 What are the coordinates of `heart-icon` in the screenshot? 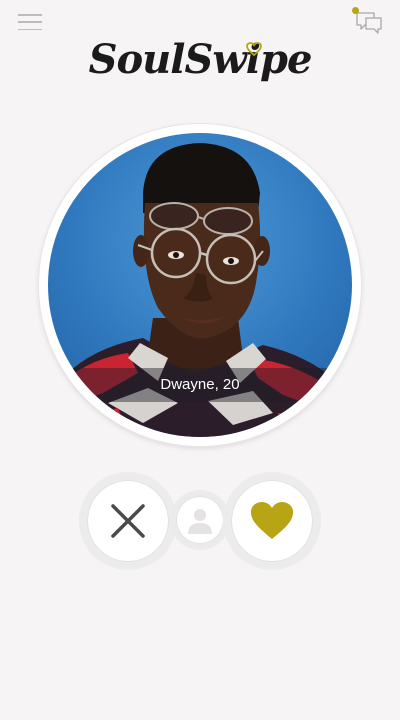 It's located at (272, 520).